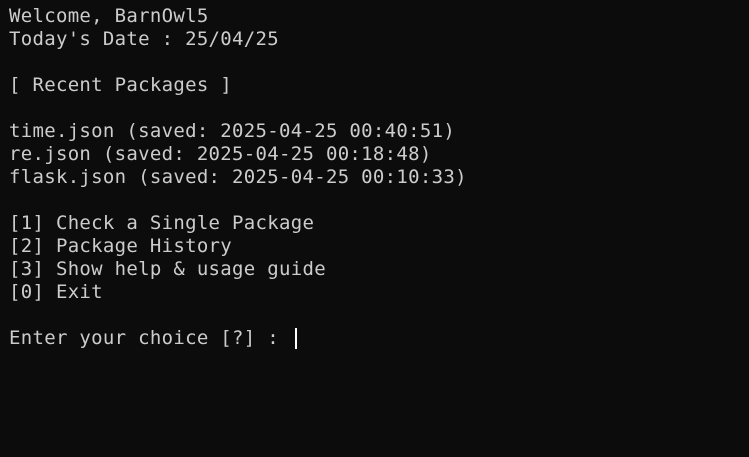 Image resolution: width=749 pixels, height=457 pixels. I want to click on menu-option-exit: [0] Exit, so click(56, 292).